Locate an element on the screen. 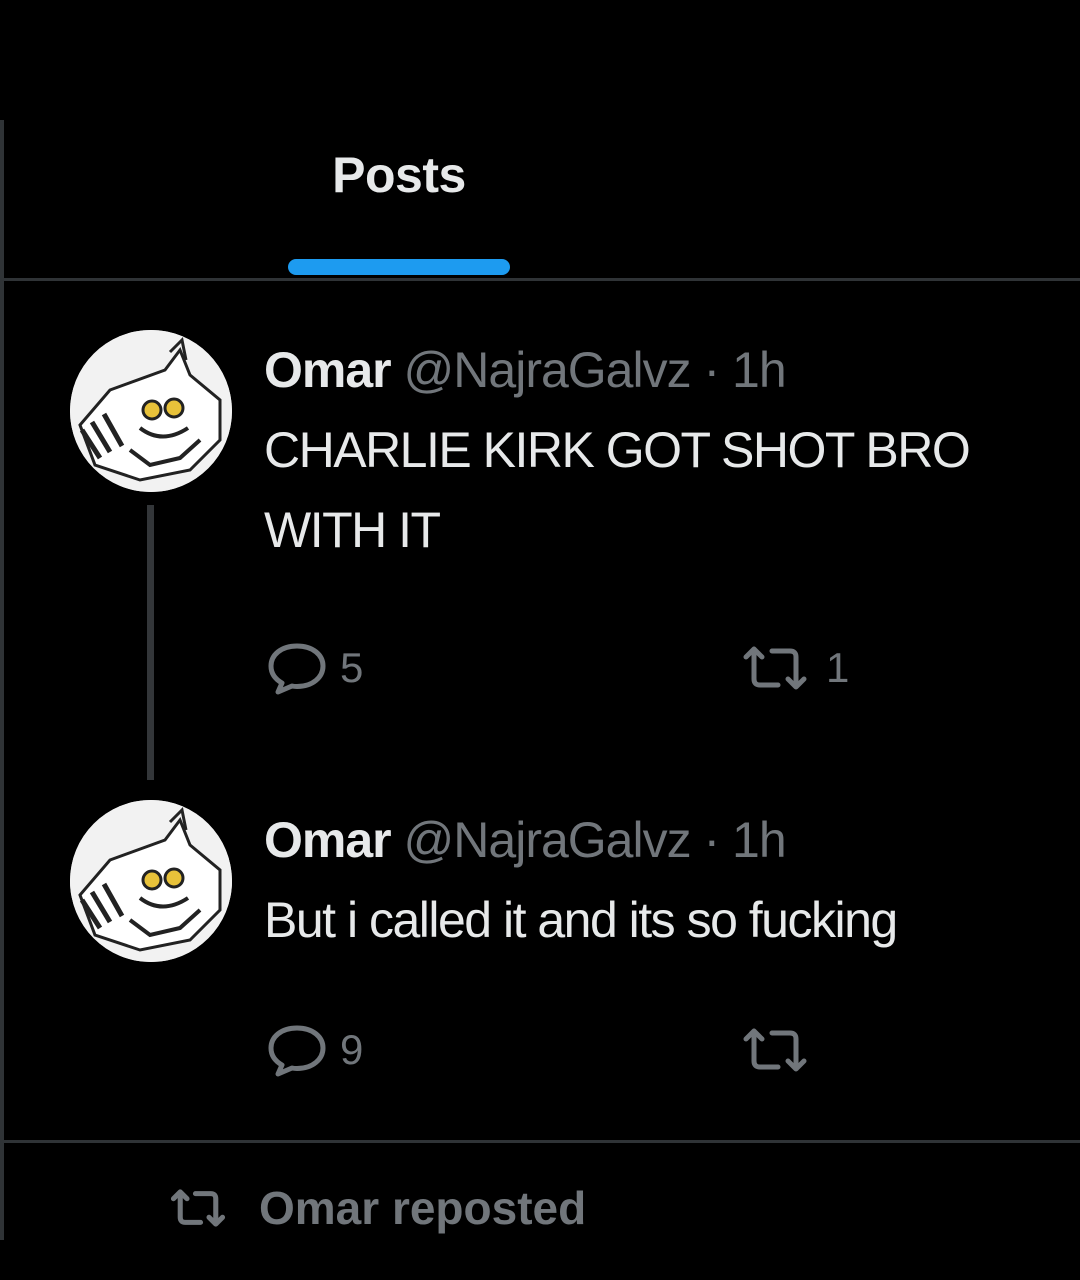  post-text-line: But i called it and its so fucking is located at coordinates (581, 920).